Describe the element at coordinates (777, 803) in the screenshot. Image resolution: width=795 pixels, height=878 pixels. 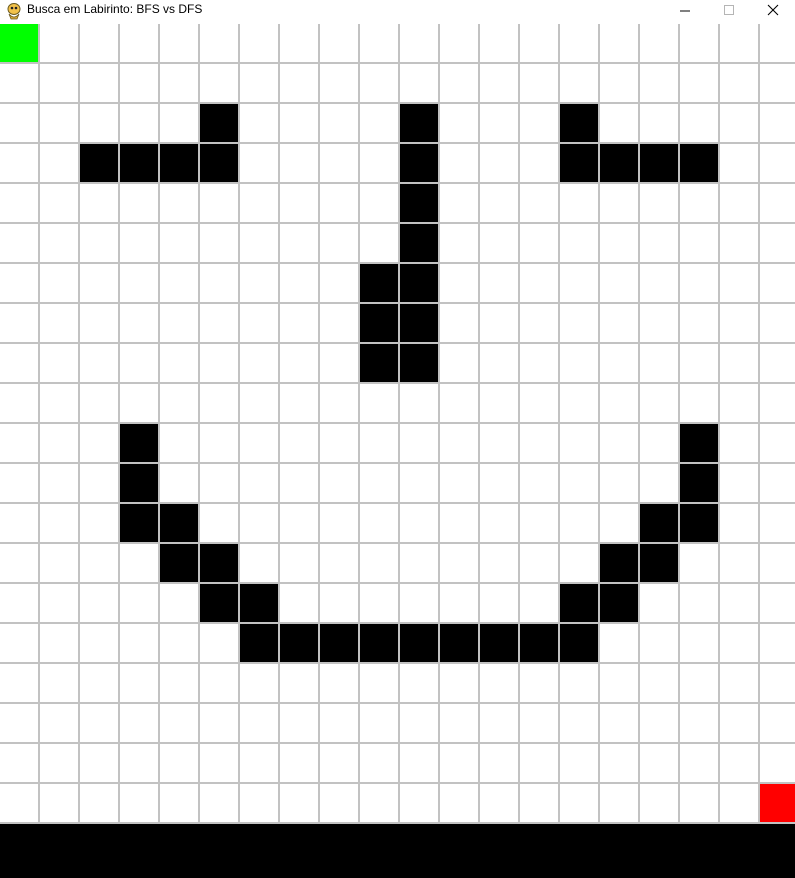
I see `goal-cell` at that location.